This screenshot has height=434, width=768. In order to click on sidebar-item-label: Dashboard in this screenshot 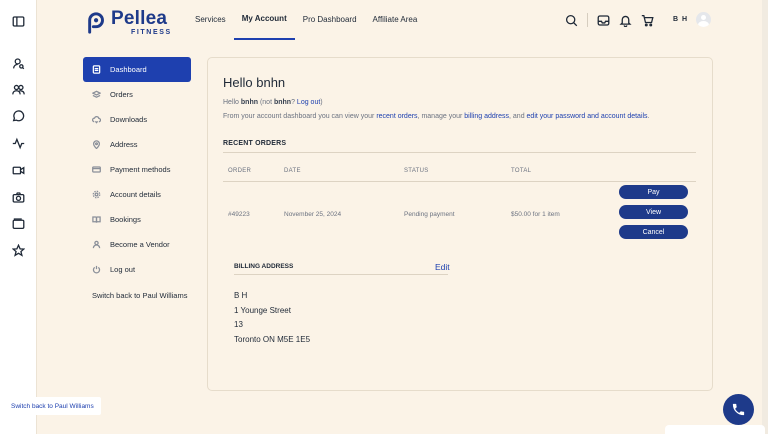, I will do `click(128, 69)`.